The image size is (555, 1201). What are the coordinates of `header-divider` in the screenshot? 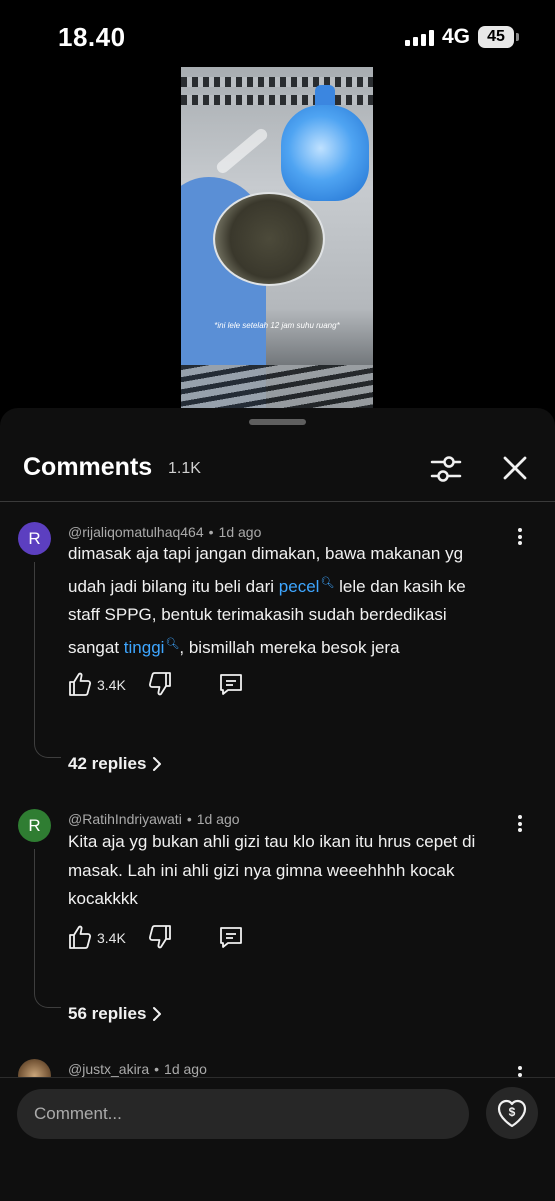 It's located at (277, 501).